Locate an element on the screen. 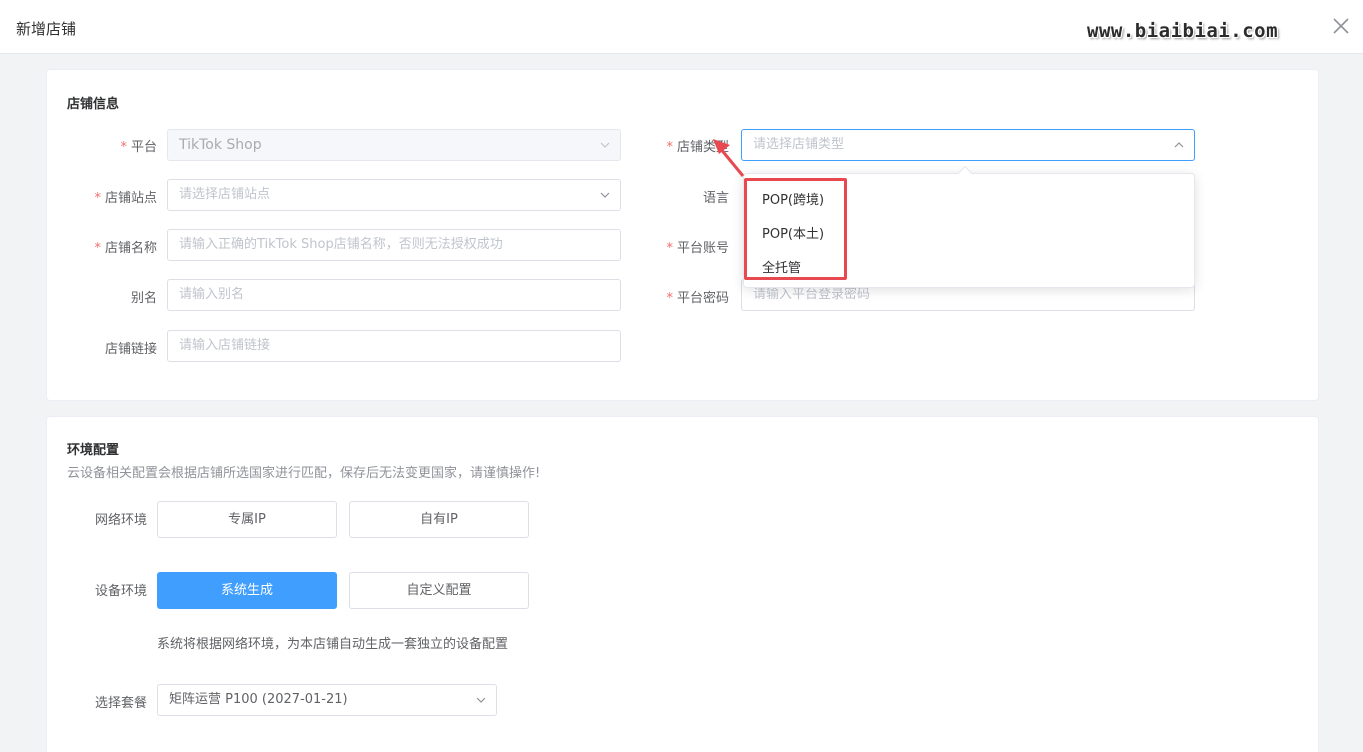 This screenshot has height=752, width=1363. device-label: 设备环境 is located at coordinates (120, 591).